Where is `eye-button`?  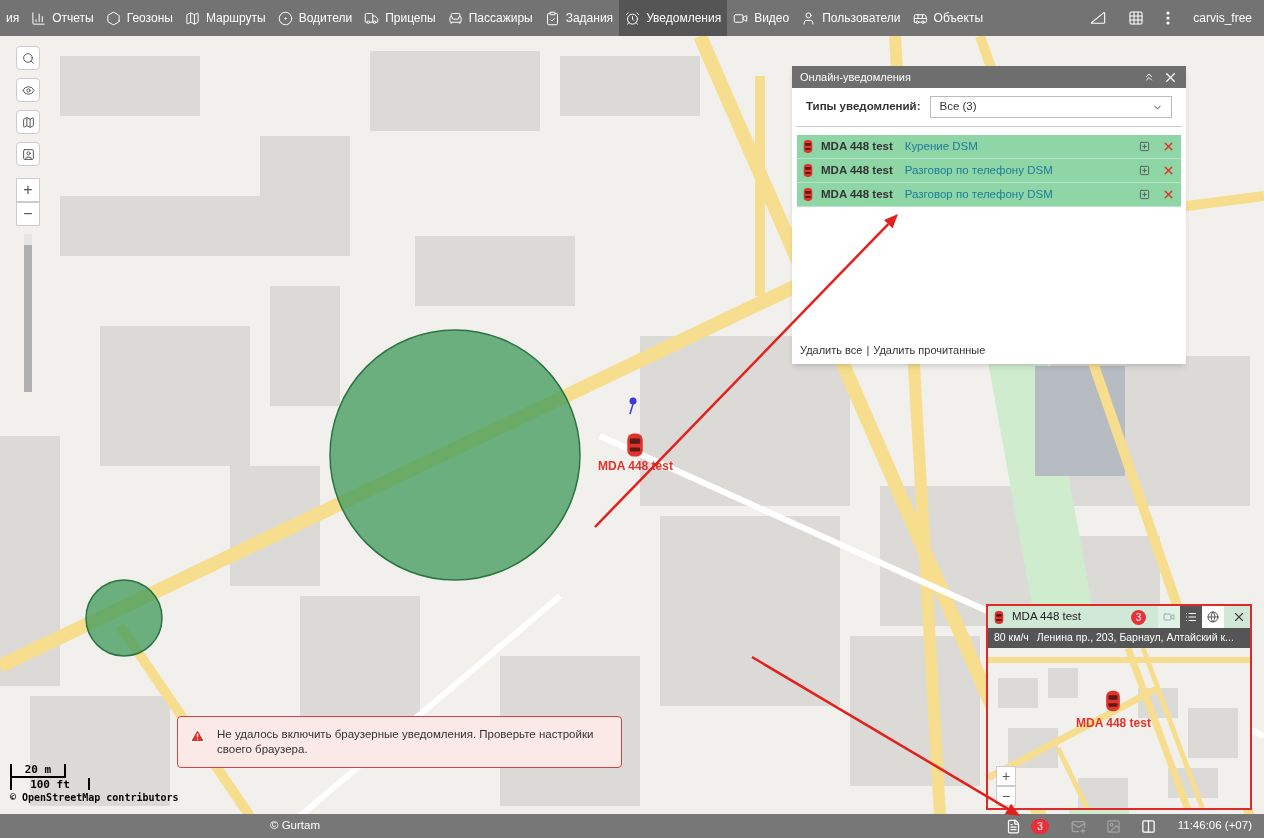 eye-button is located at coordinates (28, 90).